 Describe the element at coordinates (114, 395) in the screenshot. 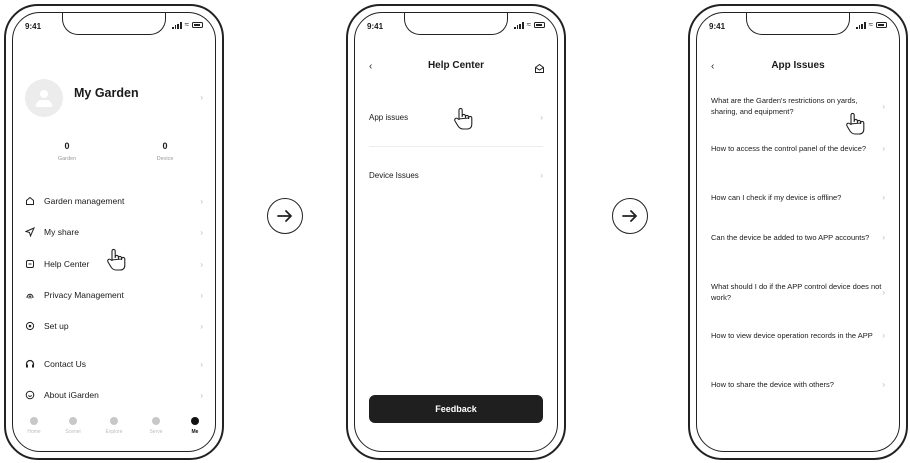

I see `menu-item-about: About iGarden ›` at that location.